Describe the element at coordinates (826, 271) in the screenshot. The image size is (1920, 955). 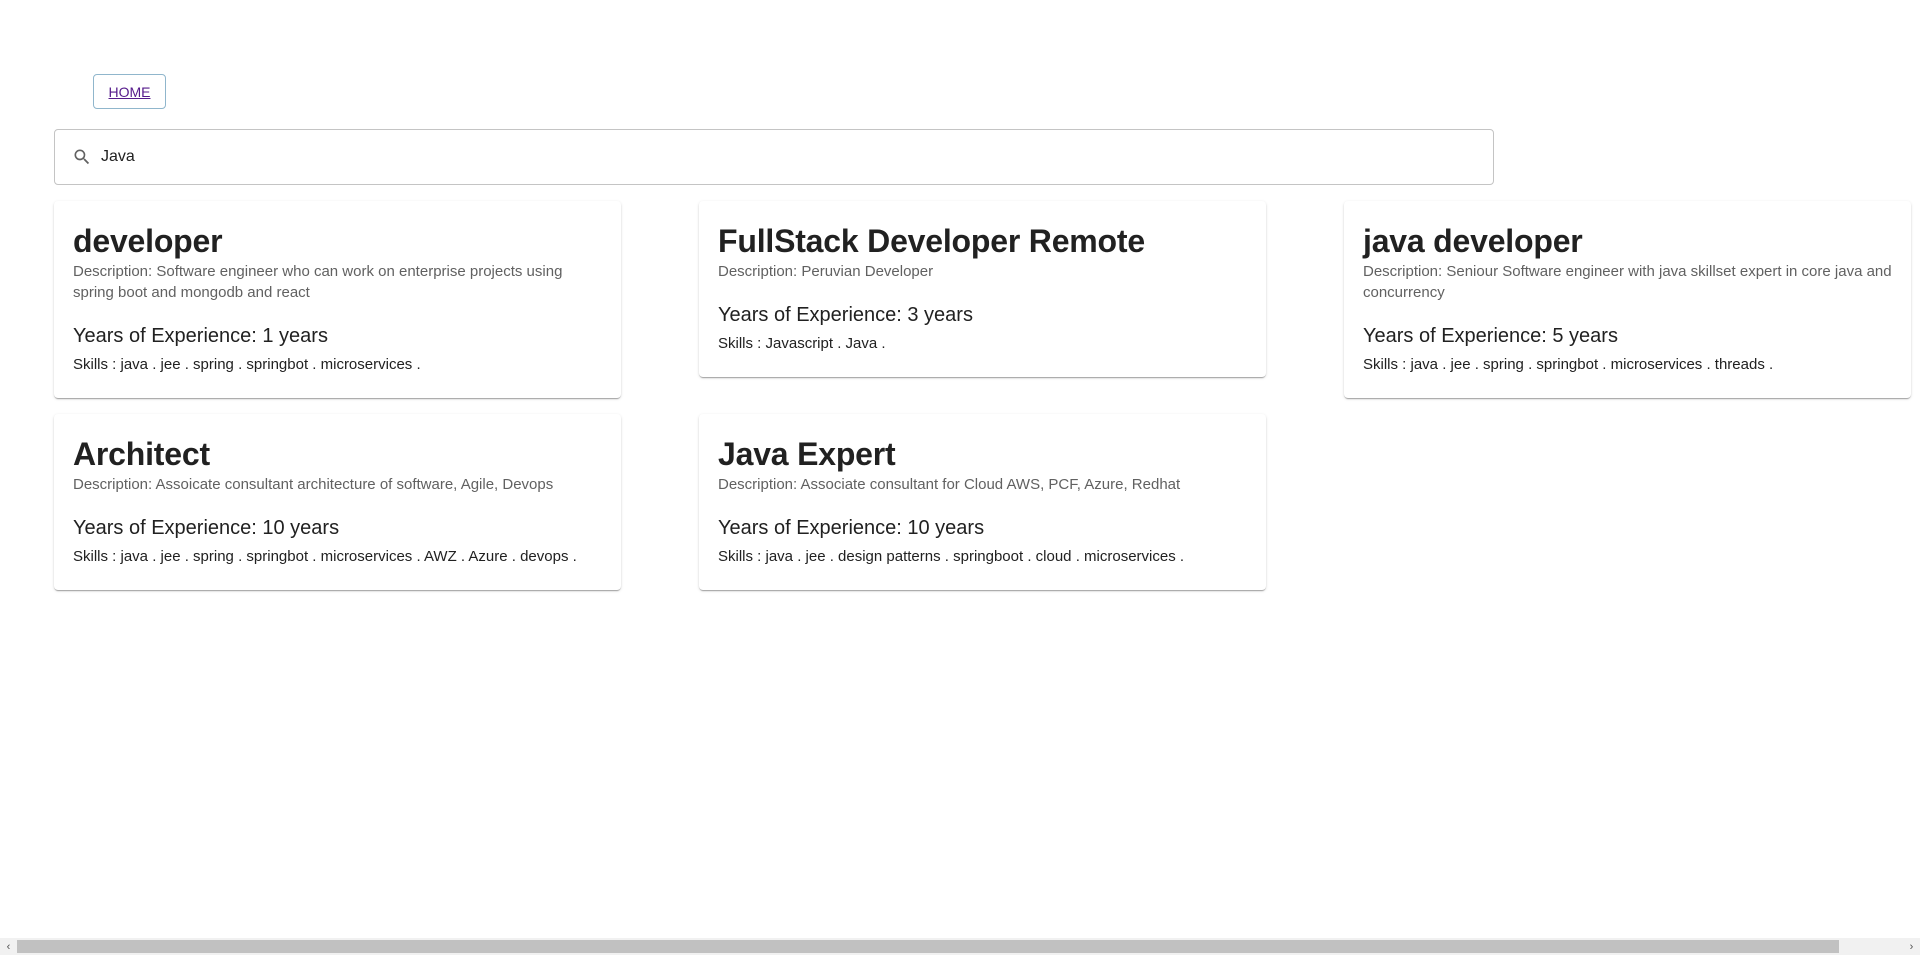
I see `job-description: Description: Peruvian Developer` at that location.